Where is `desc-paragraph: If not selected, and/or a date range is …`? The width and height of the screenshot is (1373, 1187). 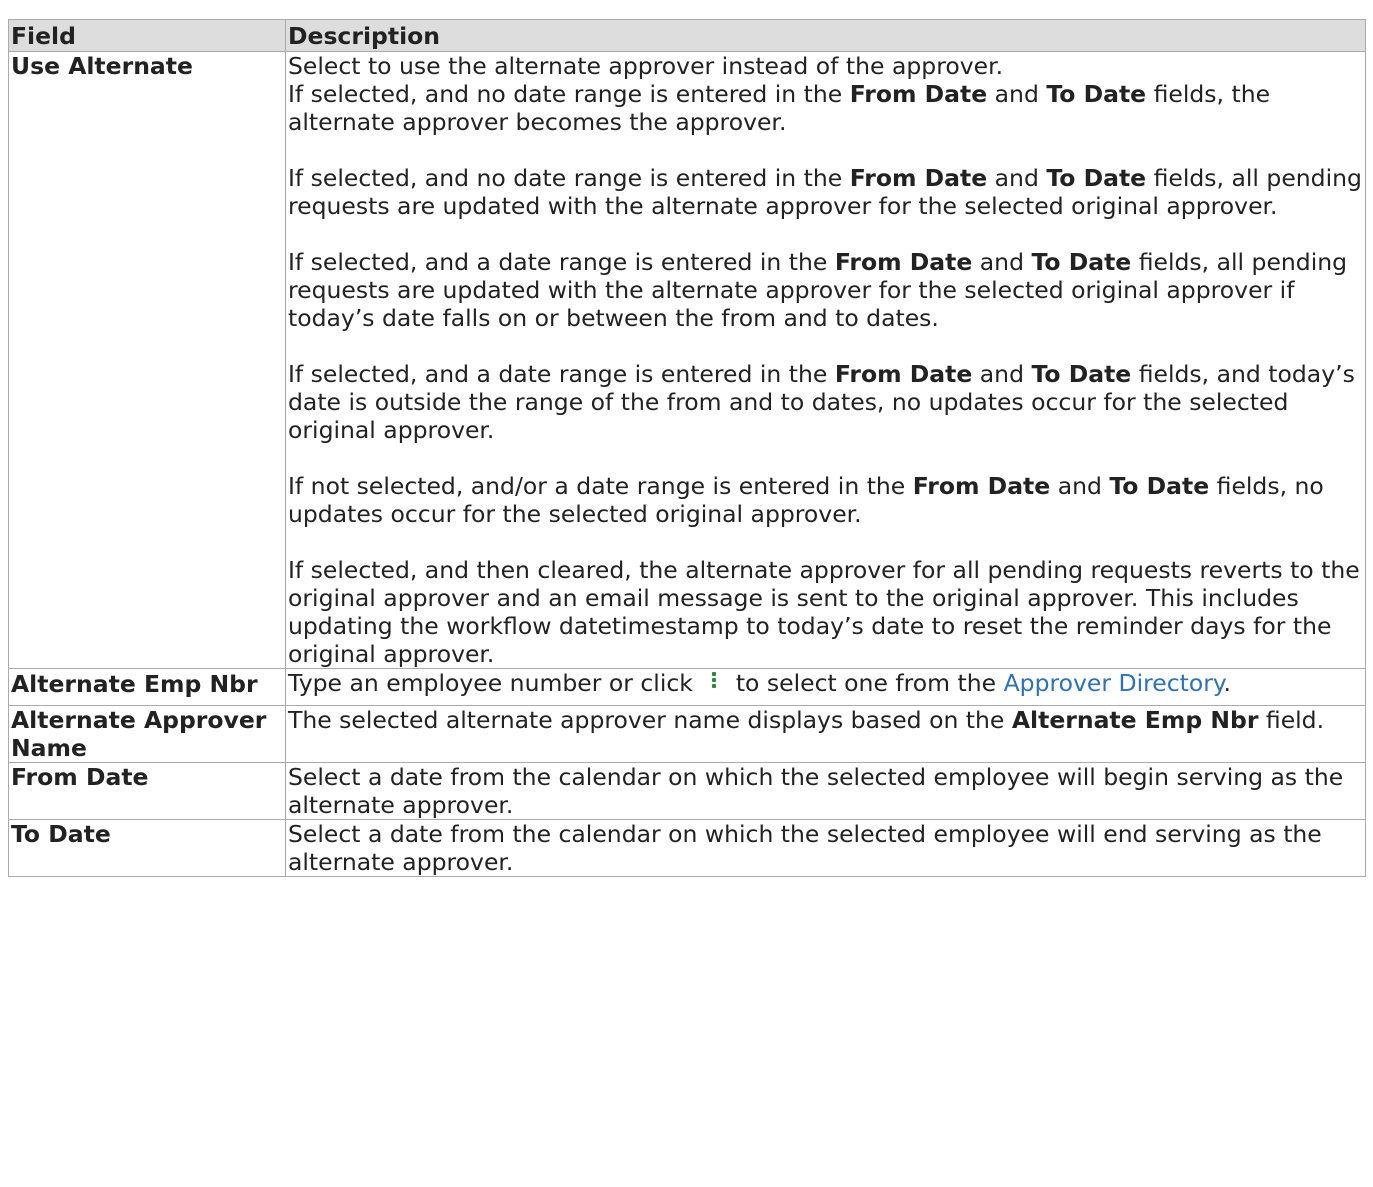 desc-paragraph: If not selected, and/or a date range is … is located at coordinates (825, 500).